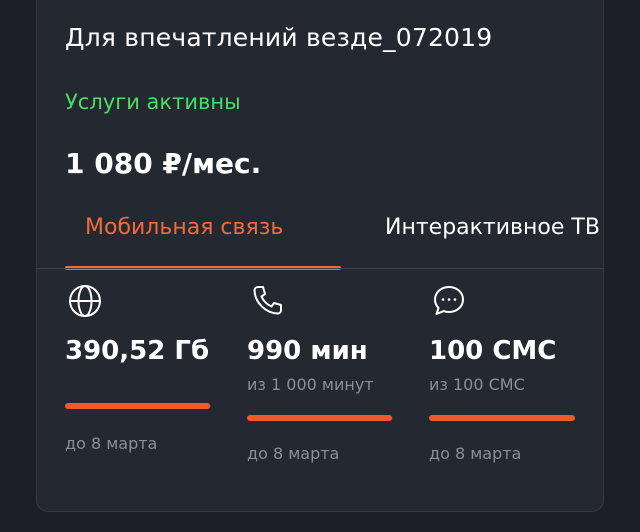  Describe the element at coordinates (475, 453) in the screenshot. I see `sms-valid-until: до 8 марта` at that location.